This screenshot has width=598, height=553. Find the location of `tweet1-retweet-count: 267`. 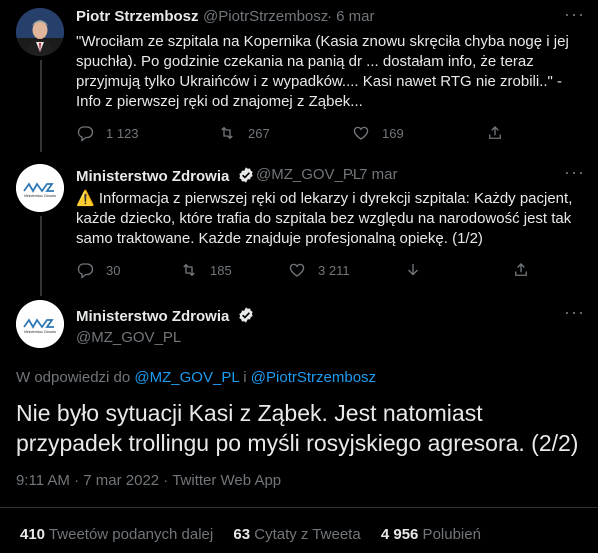

tweet1-retweet-count: 267 is located at coordinates (259, 133).